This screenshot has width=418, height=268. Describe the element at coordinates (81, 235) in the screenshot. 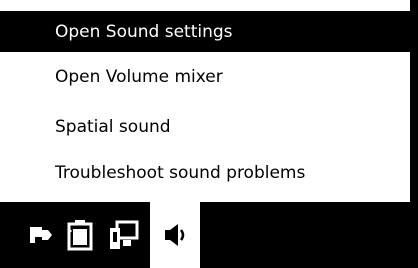

I see `battery-icon` at that location.